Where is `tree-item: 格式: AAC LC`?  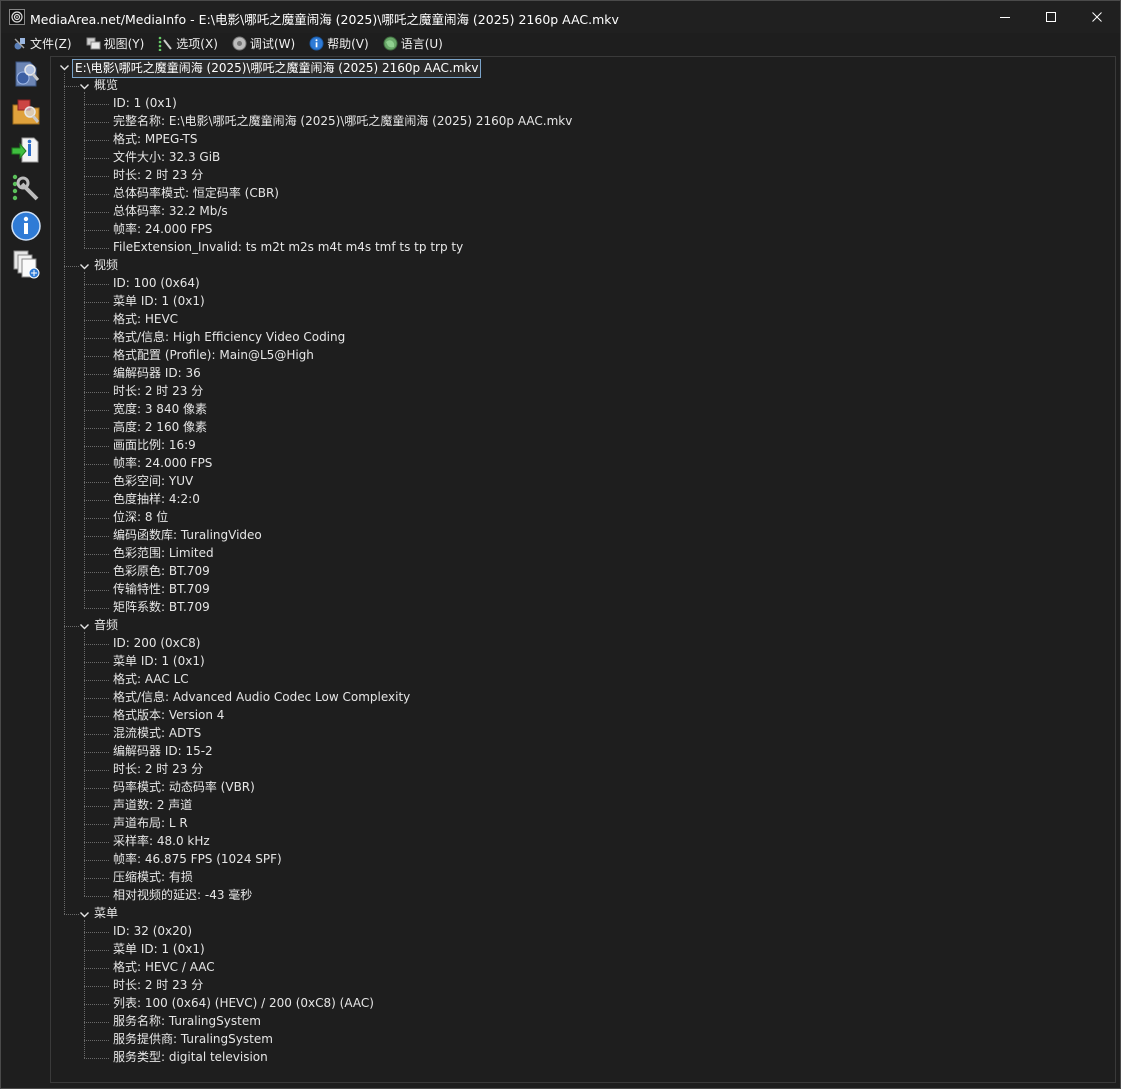
tree-item: 格式: AAC LC is located at coordinates (151, 680).